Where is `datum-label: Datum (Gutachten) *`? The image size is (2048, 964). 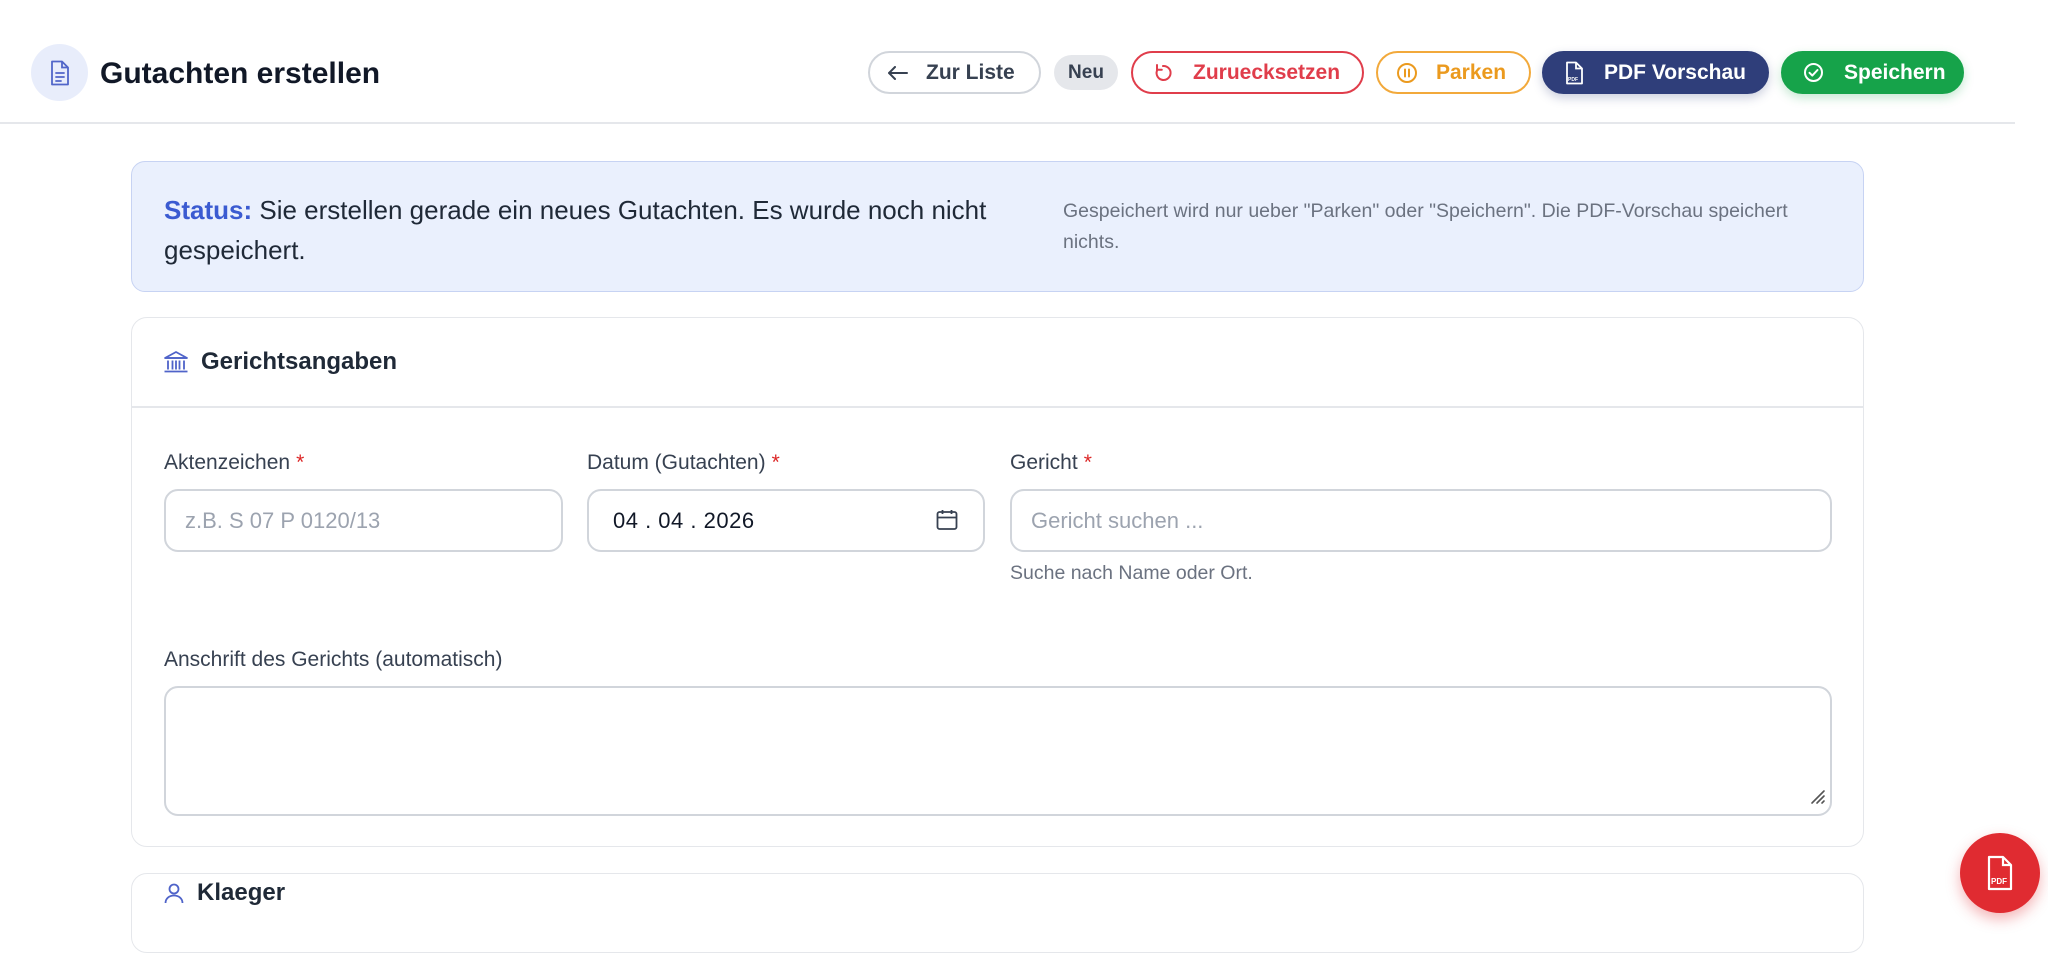
datum-label: Datum (Gutachten) * is located at coordinates (683, 463).